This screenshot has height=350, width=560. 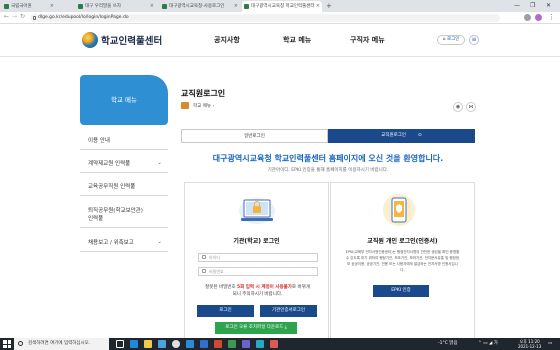 What do you see at coordinates (83, 17) in the screenshot?
I see `url-text: dlge.go.kr/edupool/lo/login/loginPage.do` at bounding box center [83, 17].